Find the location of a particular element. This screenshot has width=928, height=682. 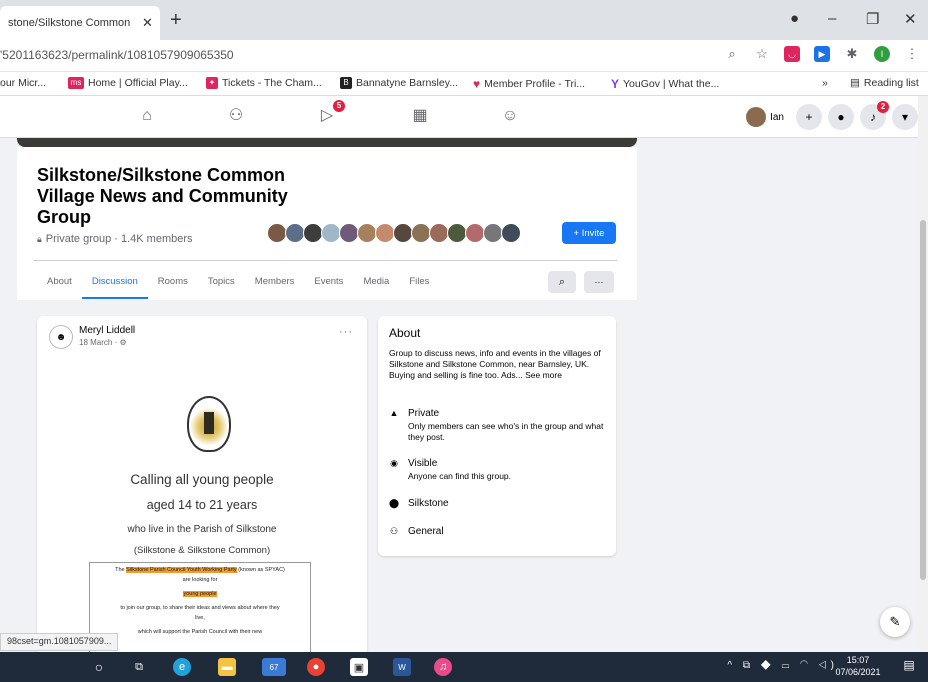

task-view-icon: ⧉ is located at coordinates (139, 667).